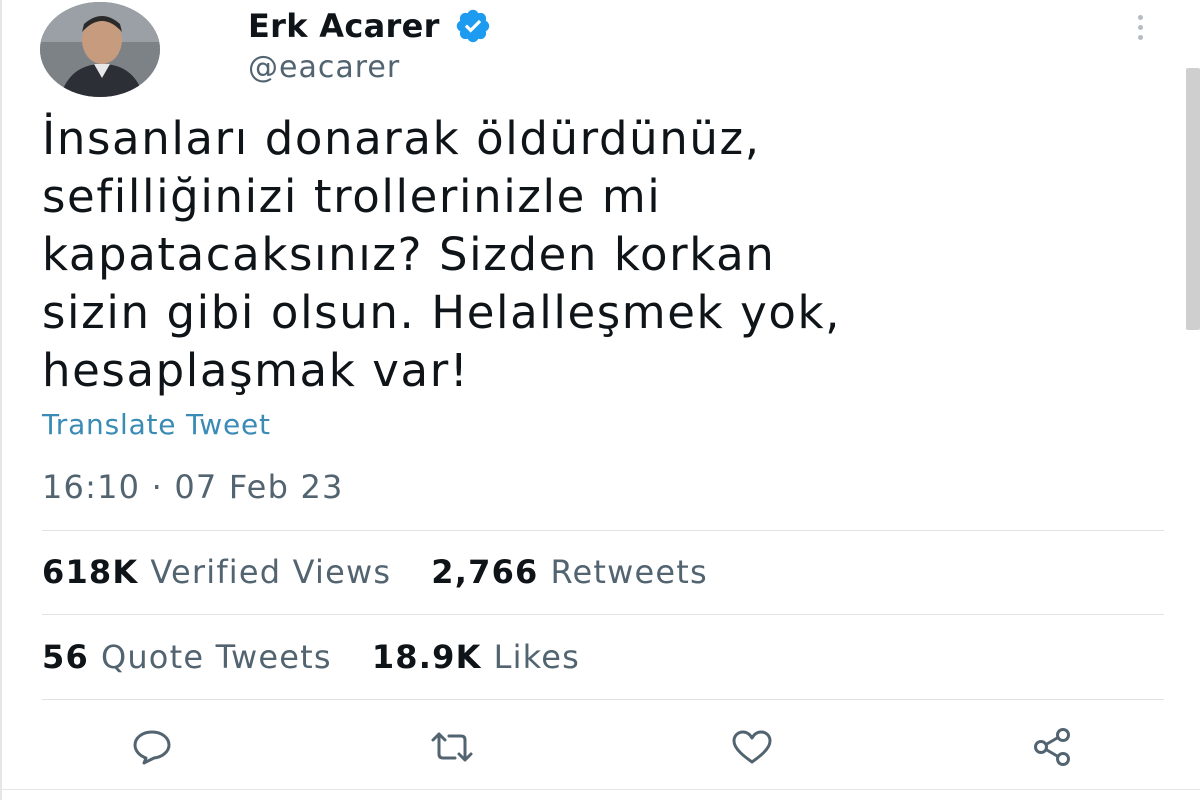 The height and width of the screenshot is (800, 1200). I want to click on tweet-text-line: sefilliğinizi trollerinizle mi, so click(352, 196).